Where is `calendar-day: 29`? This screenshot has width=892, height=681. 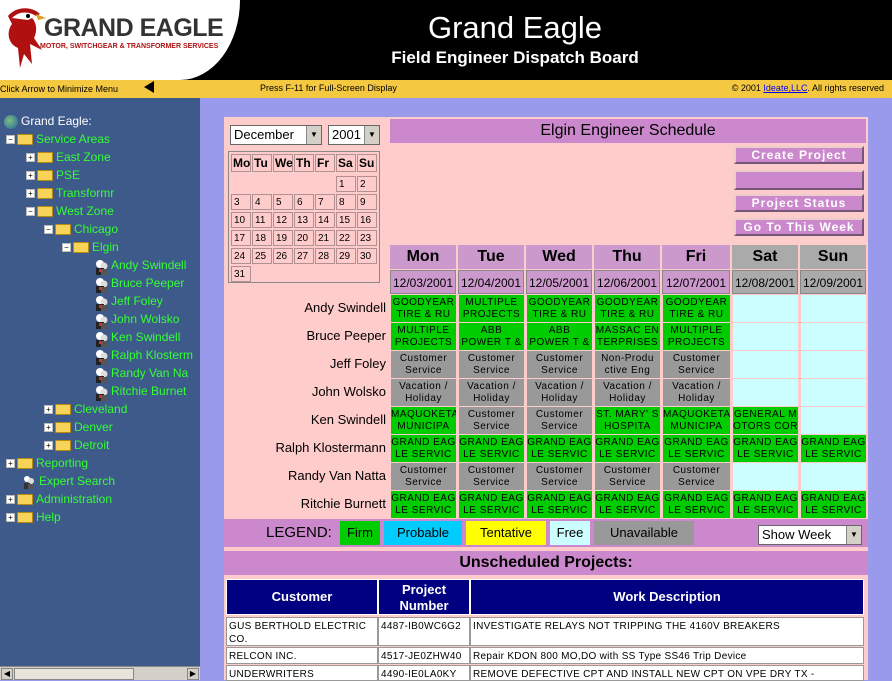 calendar-day: 29 is located at coordinates (346, 256).